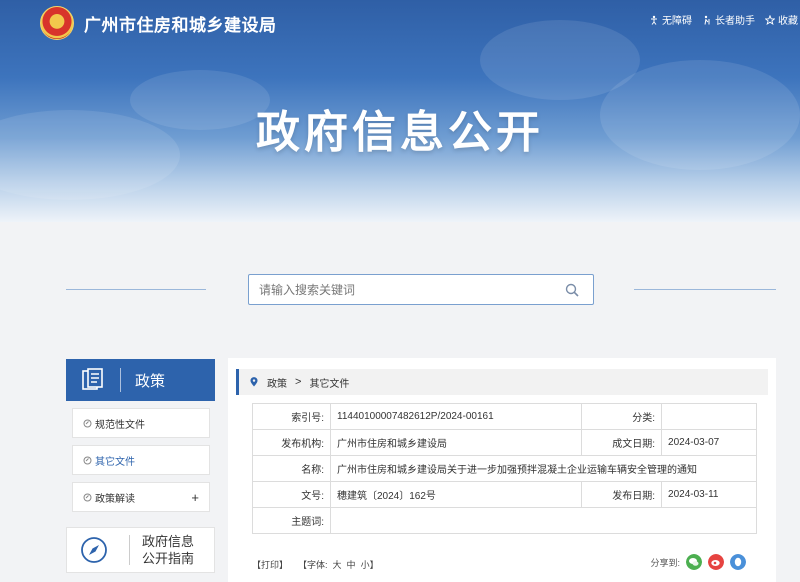  I want to click on site-title: 广州市住房和城乡建设局, so click(180, 25).